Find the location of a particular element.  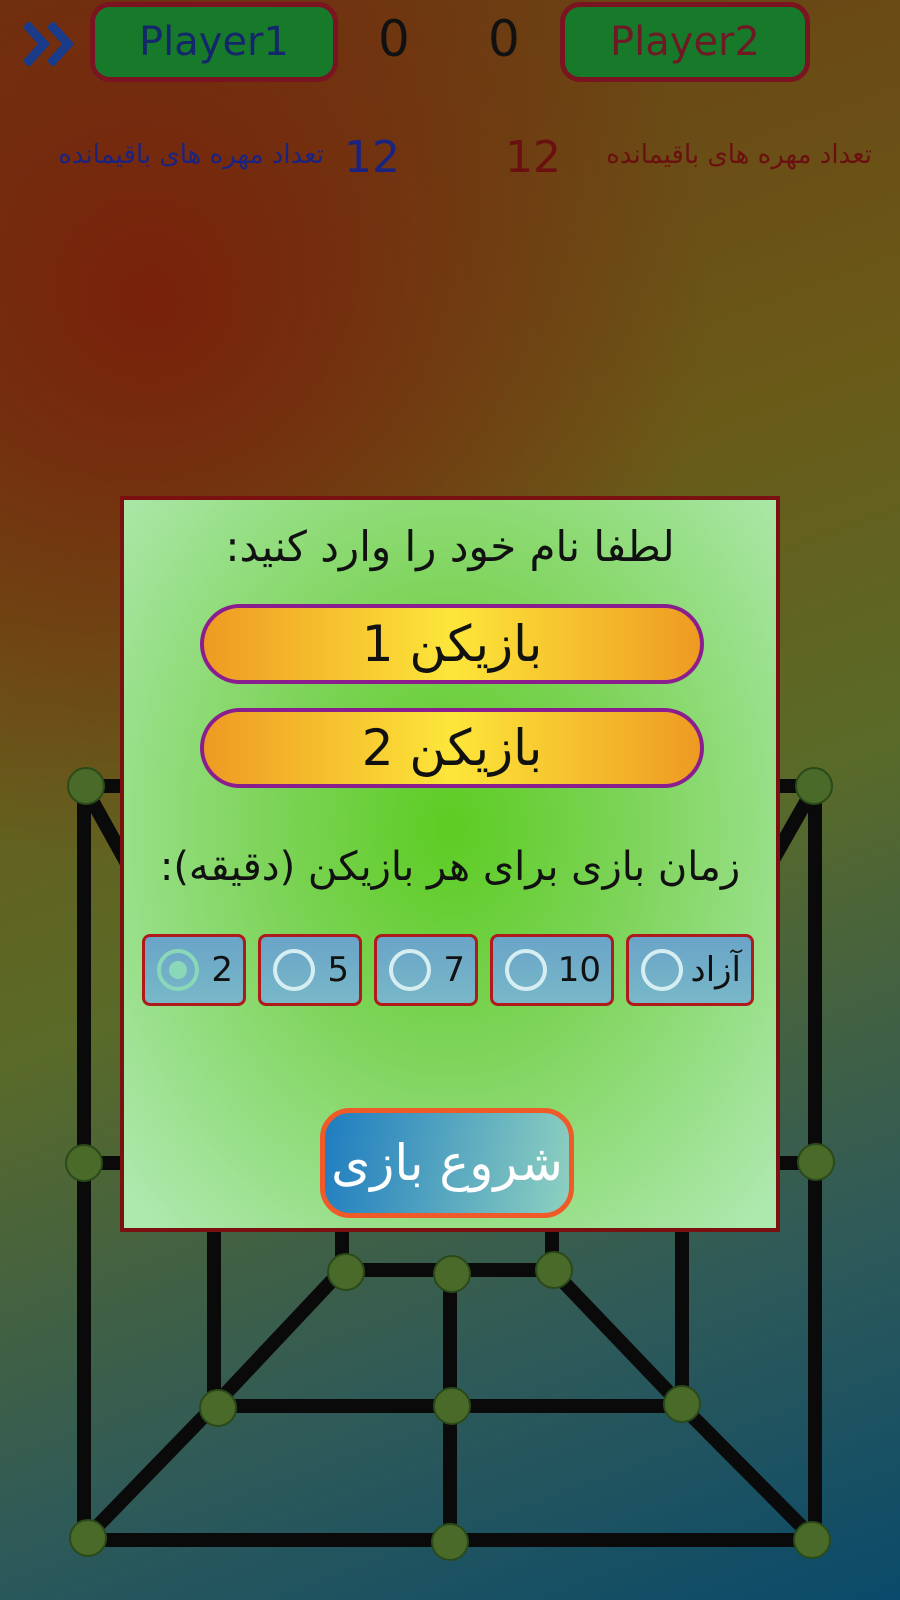

time-option-5: 5 is located at coordinates (310, 970).